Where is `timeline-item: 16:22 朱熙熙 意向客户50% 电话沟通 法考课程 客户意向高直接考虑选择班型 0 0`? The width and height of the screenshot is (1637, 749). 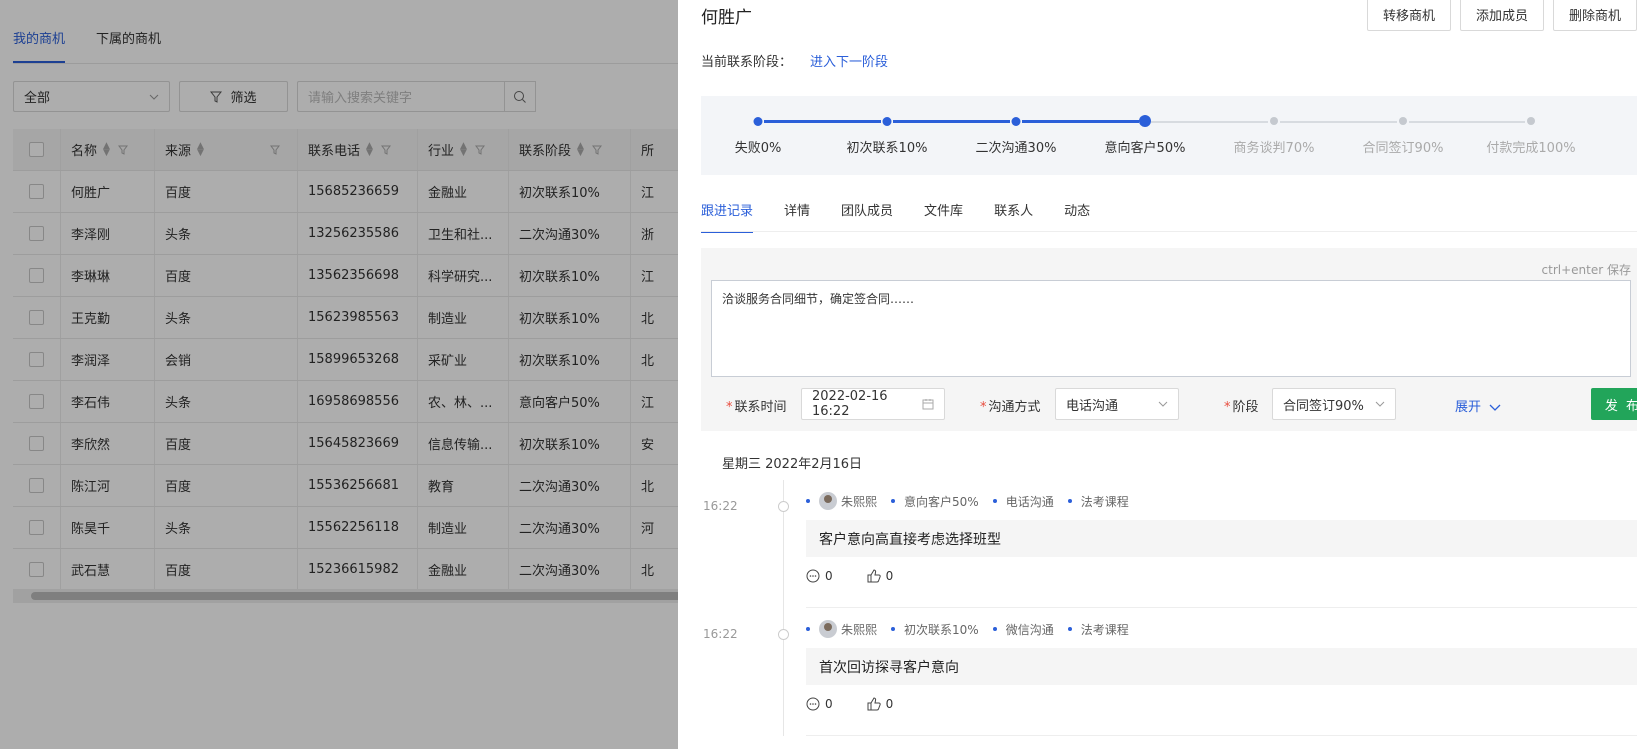
timeline-item: 16:22 朱熙熙 意向客户50% 电话沟通 法考课程 客户意向高直接考虑选择班型 0 0 is located at coordinates (1169, 544).